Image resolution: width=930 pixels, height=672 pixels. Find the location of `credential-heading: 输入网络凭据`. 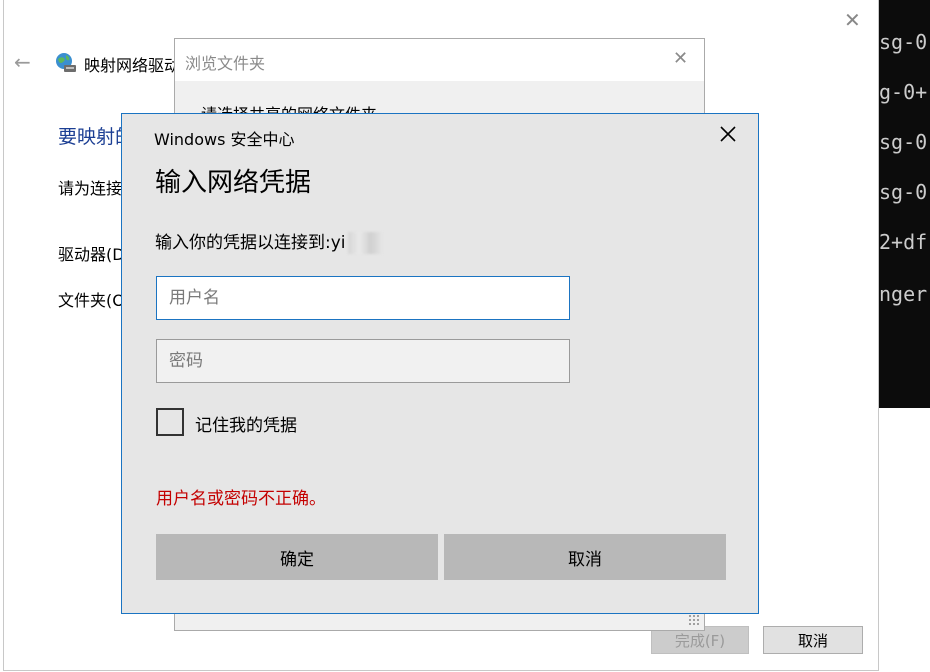

credential-heading: 输入网络凭据 is located at coordinates (233, 183).